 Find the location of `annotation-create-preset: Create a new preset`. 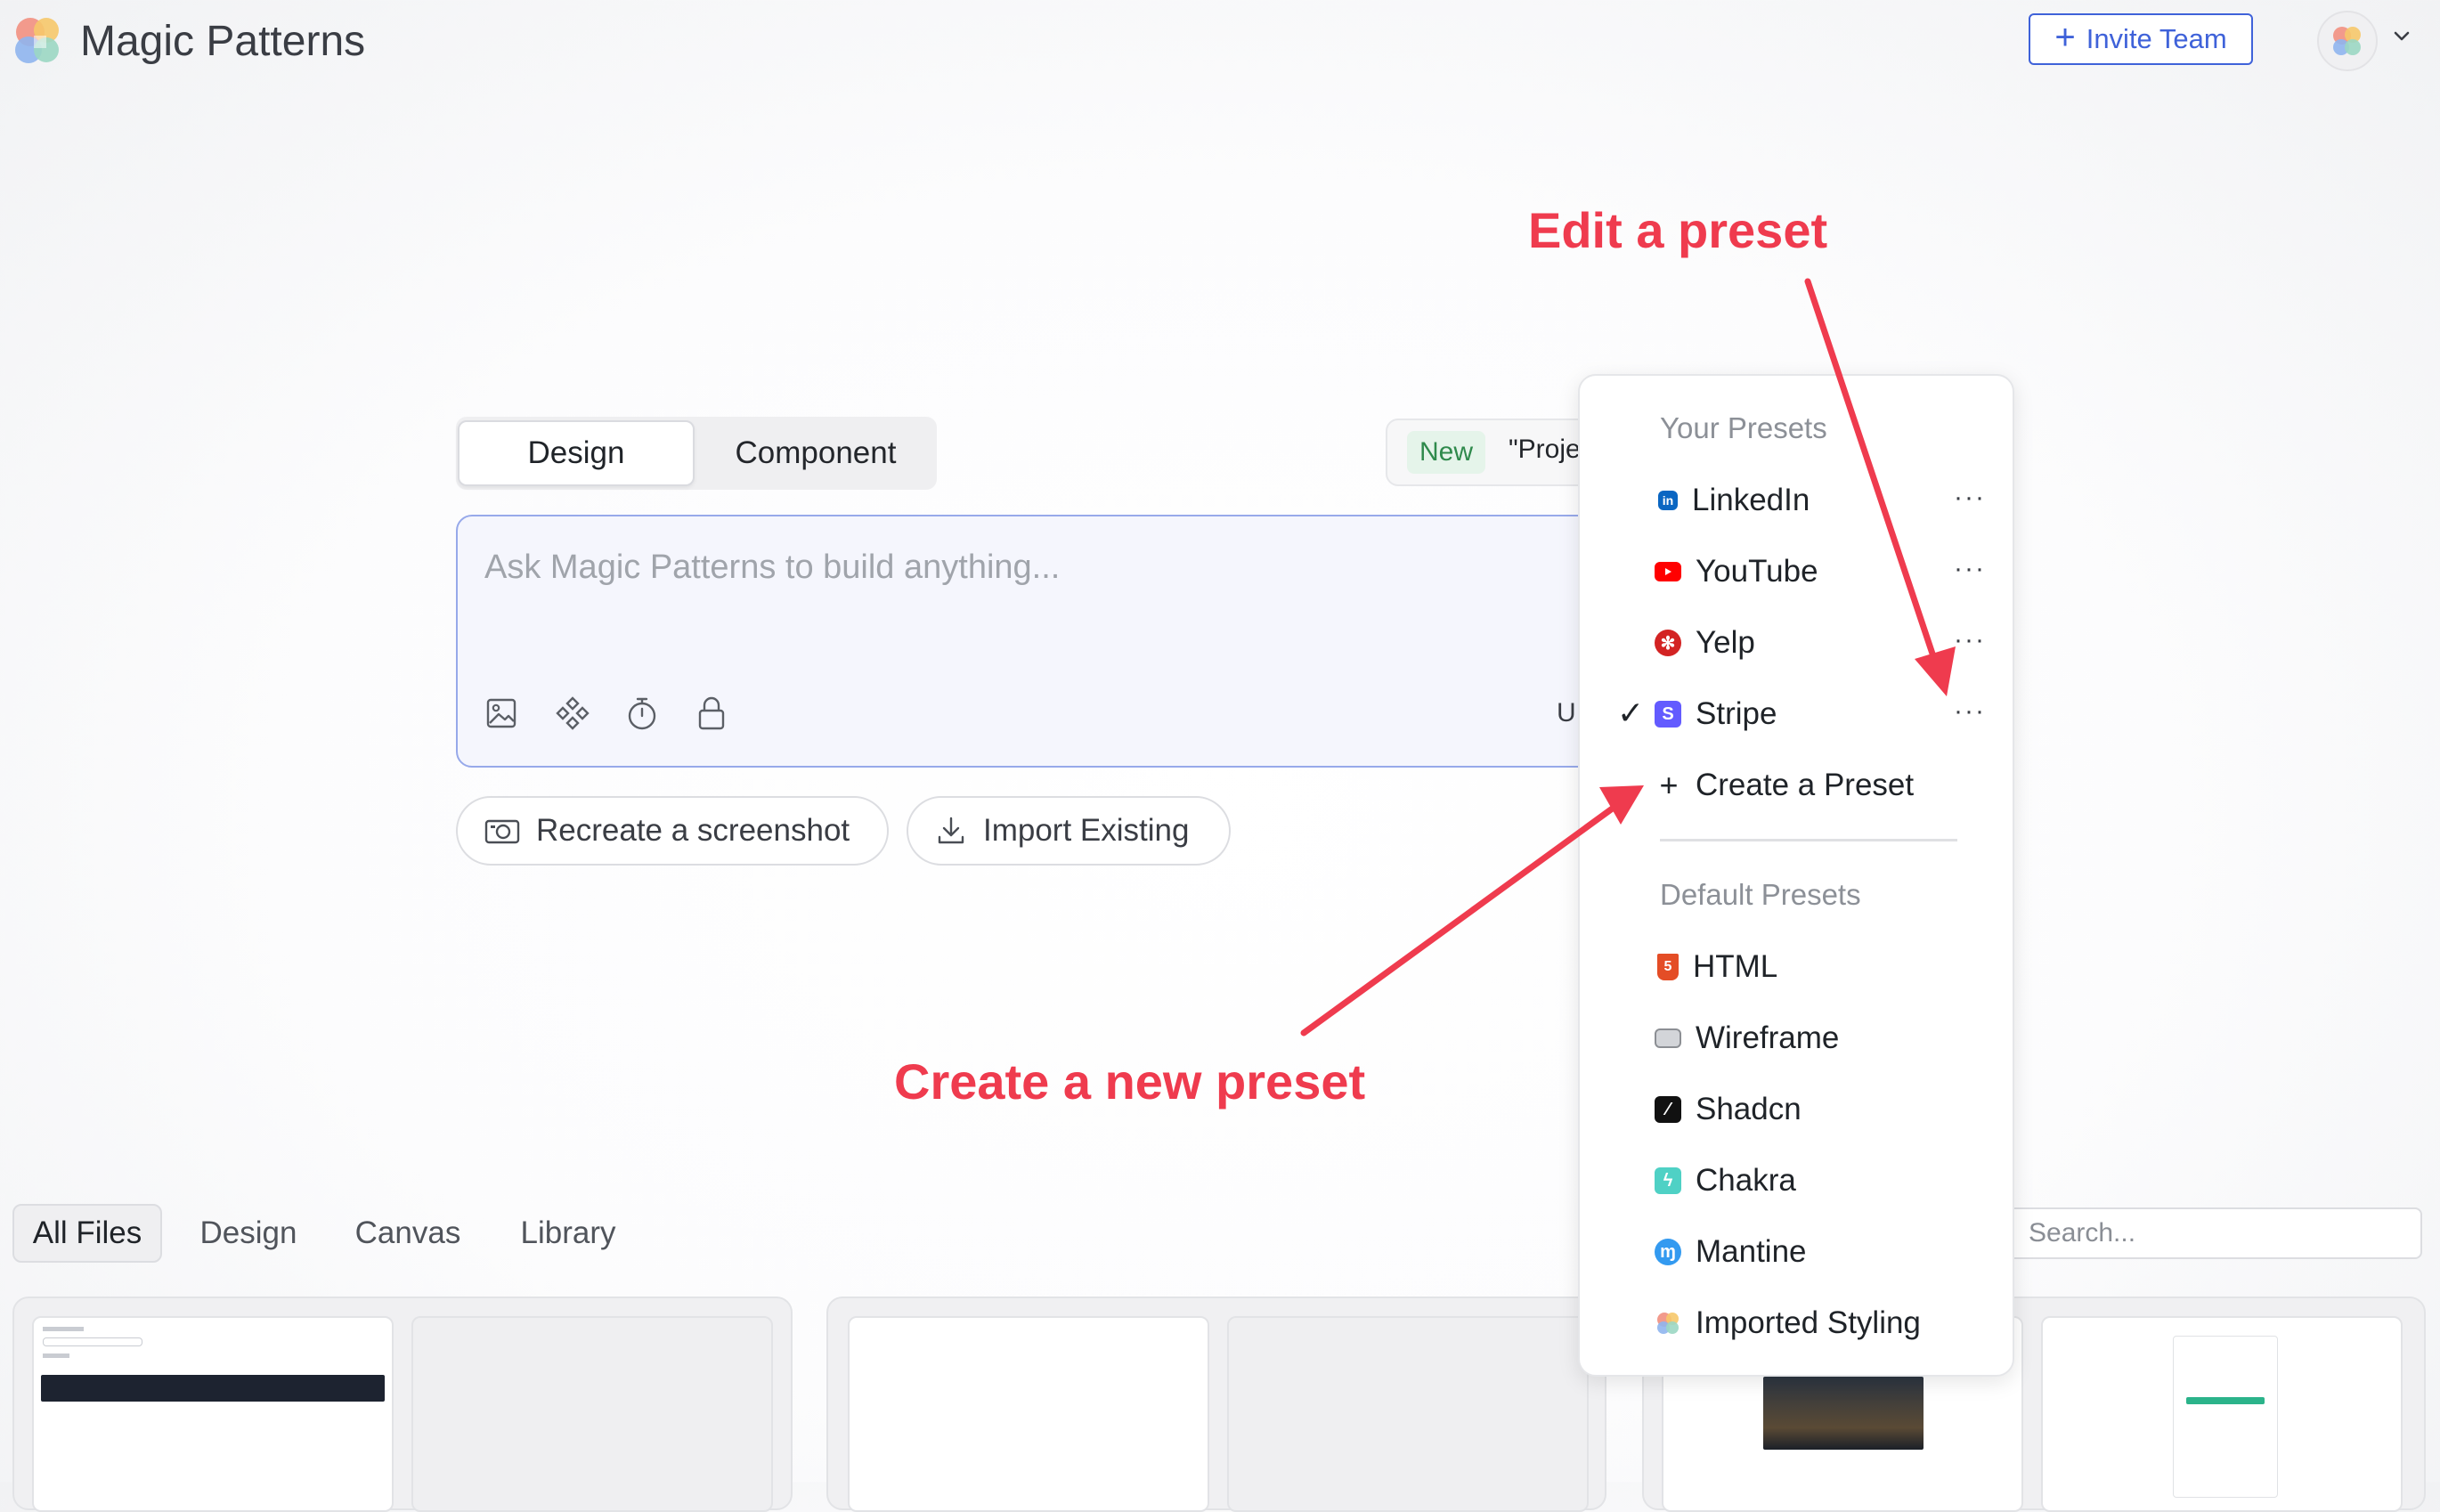

annotation-create-preset: Create a new preset is located at coordinates (1130, 1081).